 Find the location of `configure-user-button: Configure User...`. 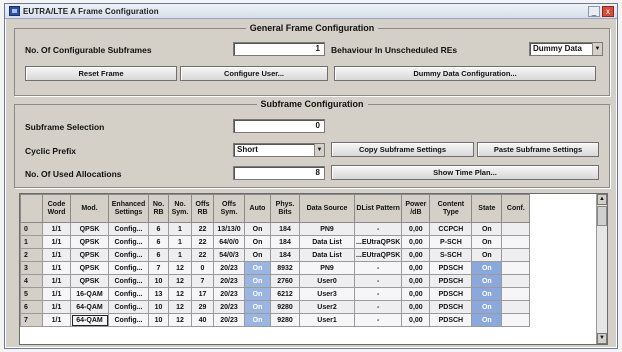

configure-user-button: Configure User... is located at coordinates (254, 73).